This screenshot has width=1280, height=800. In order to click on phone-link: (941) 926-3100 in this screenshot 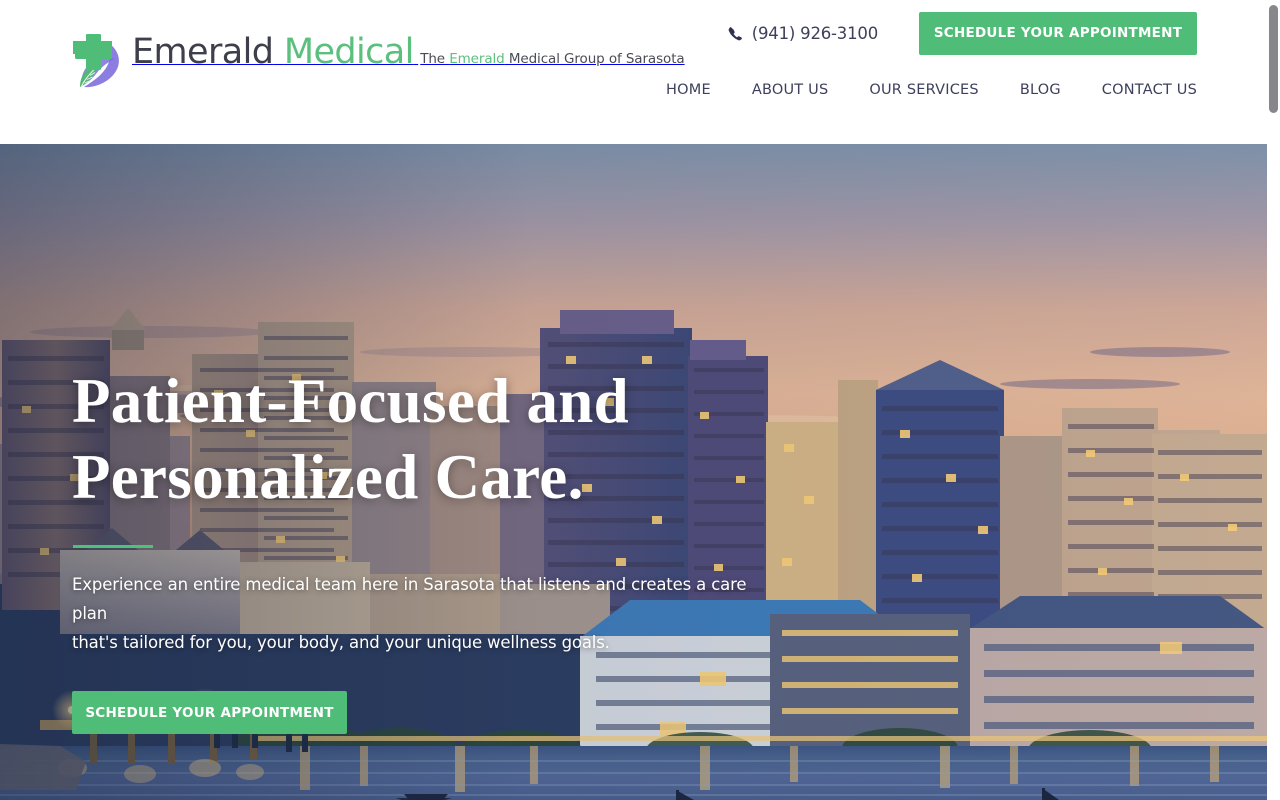, I will do `click(803, 33)`.